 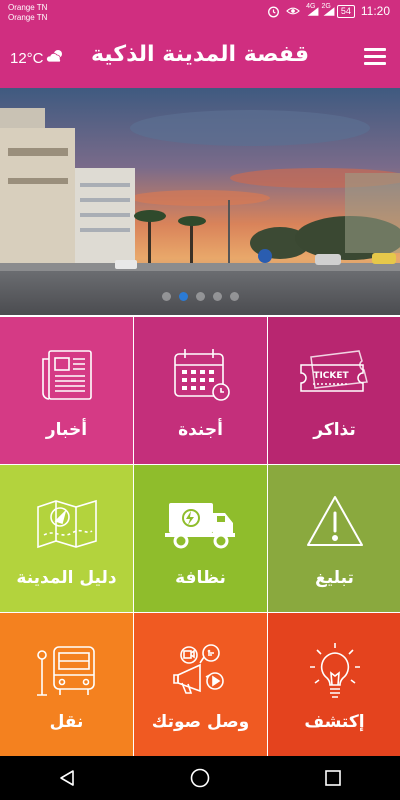 I want to click on bus-icon, so click(x=66, y=672).